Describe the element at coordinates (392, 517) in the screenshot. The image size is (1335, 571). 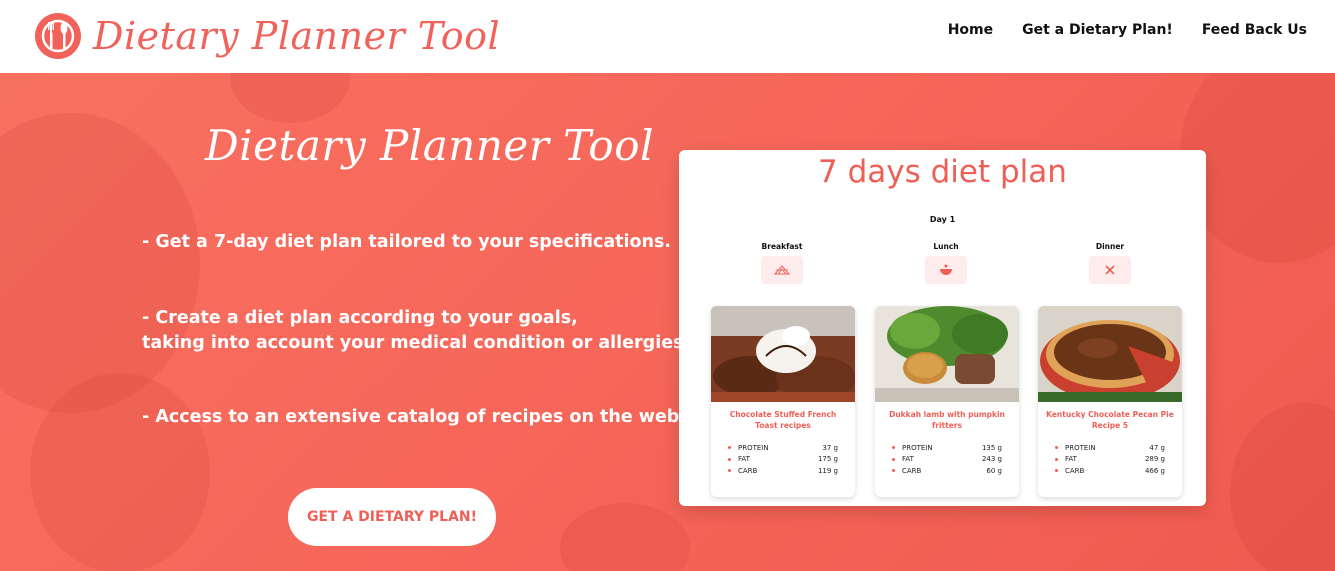
I see `get-dietary-plan-button: GET A DIETARY PLAN!` at that location.